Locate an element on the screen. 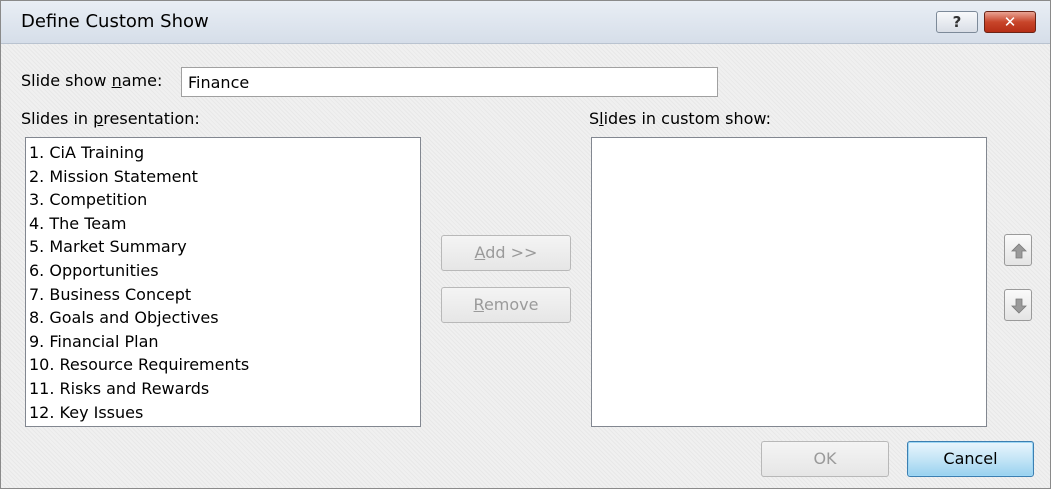 The image size is (1051, 489). slide-show-name-input is located at coordinates (449, 82).